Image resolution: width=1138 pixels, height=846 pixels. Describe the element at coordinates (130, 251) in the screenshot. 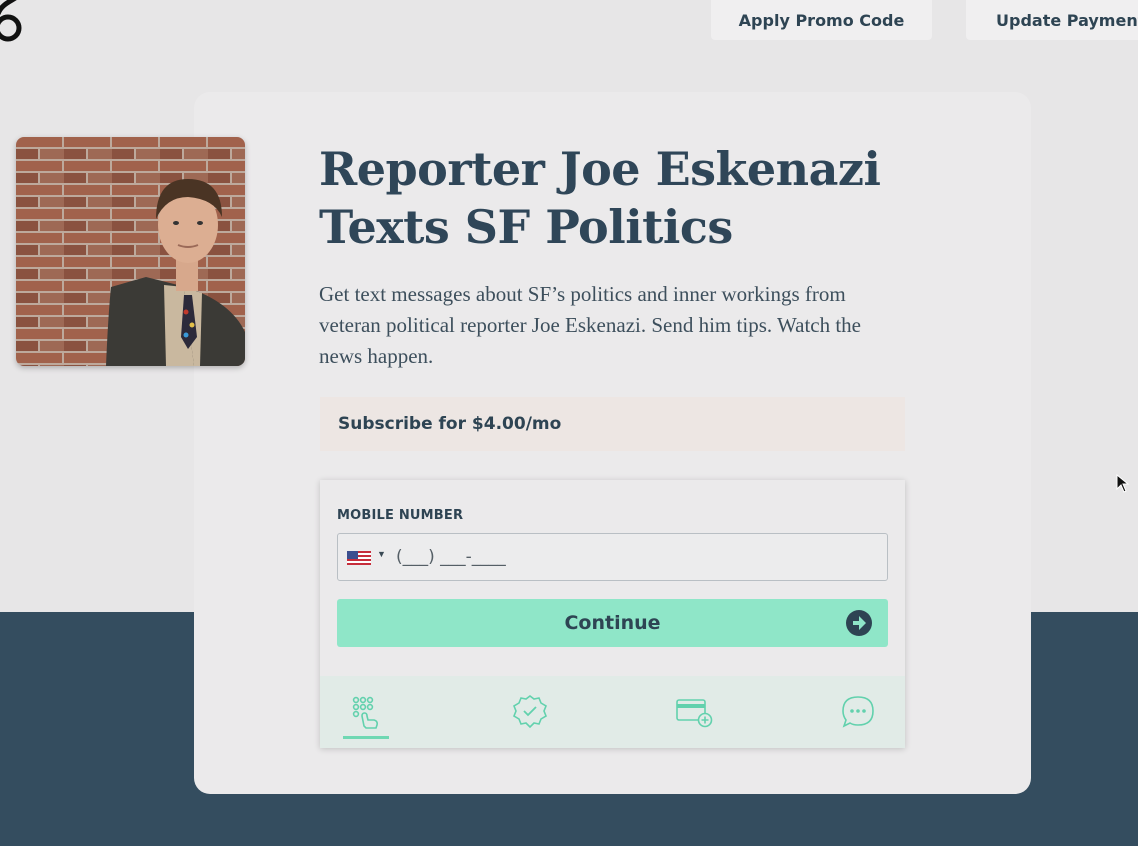

I see `reporter-photo` at that location.